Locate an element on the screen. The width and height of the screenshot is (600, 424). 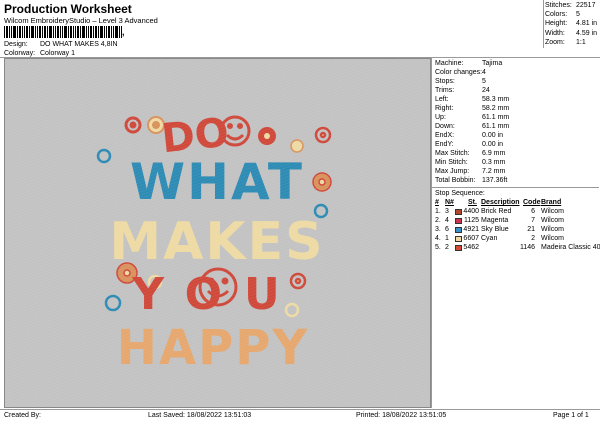
stat-stitches: Stitches: 22517 is located at coordinates (570, 5).